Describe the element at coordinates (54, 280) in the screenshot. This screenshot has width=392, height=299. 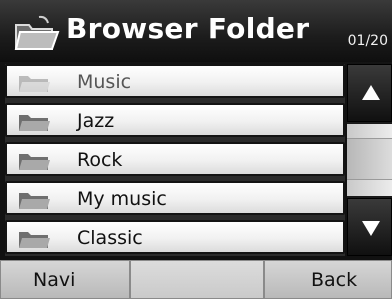
I see `navi-button-label: Navi` at that location.